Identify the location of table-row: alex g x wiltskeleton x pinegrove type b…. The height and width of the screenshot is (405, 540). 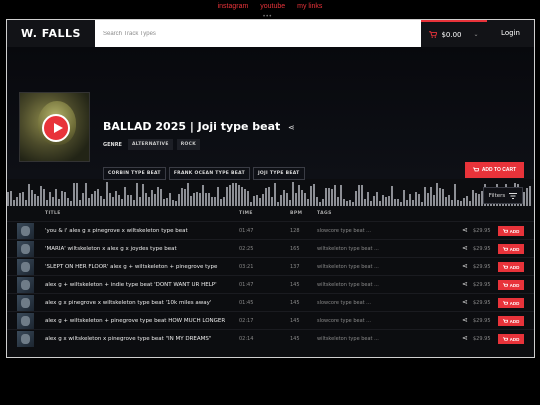
(270, 338).